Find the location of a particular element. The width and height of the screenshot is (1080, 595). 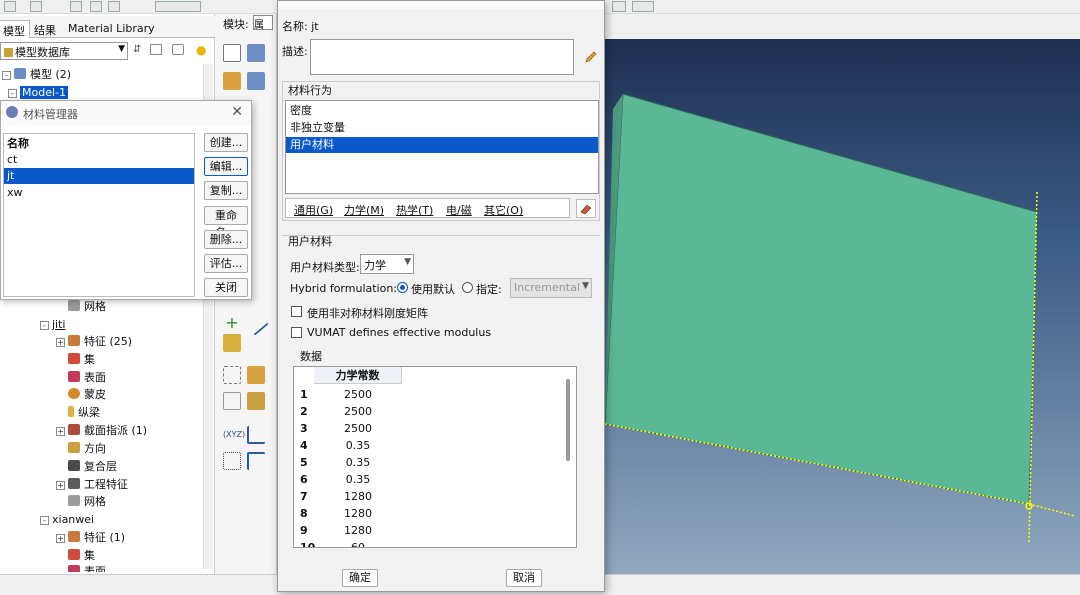

tree-item-surfaces-2: 表面 is located at coordinates (87, 568).